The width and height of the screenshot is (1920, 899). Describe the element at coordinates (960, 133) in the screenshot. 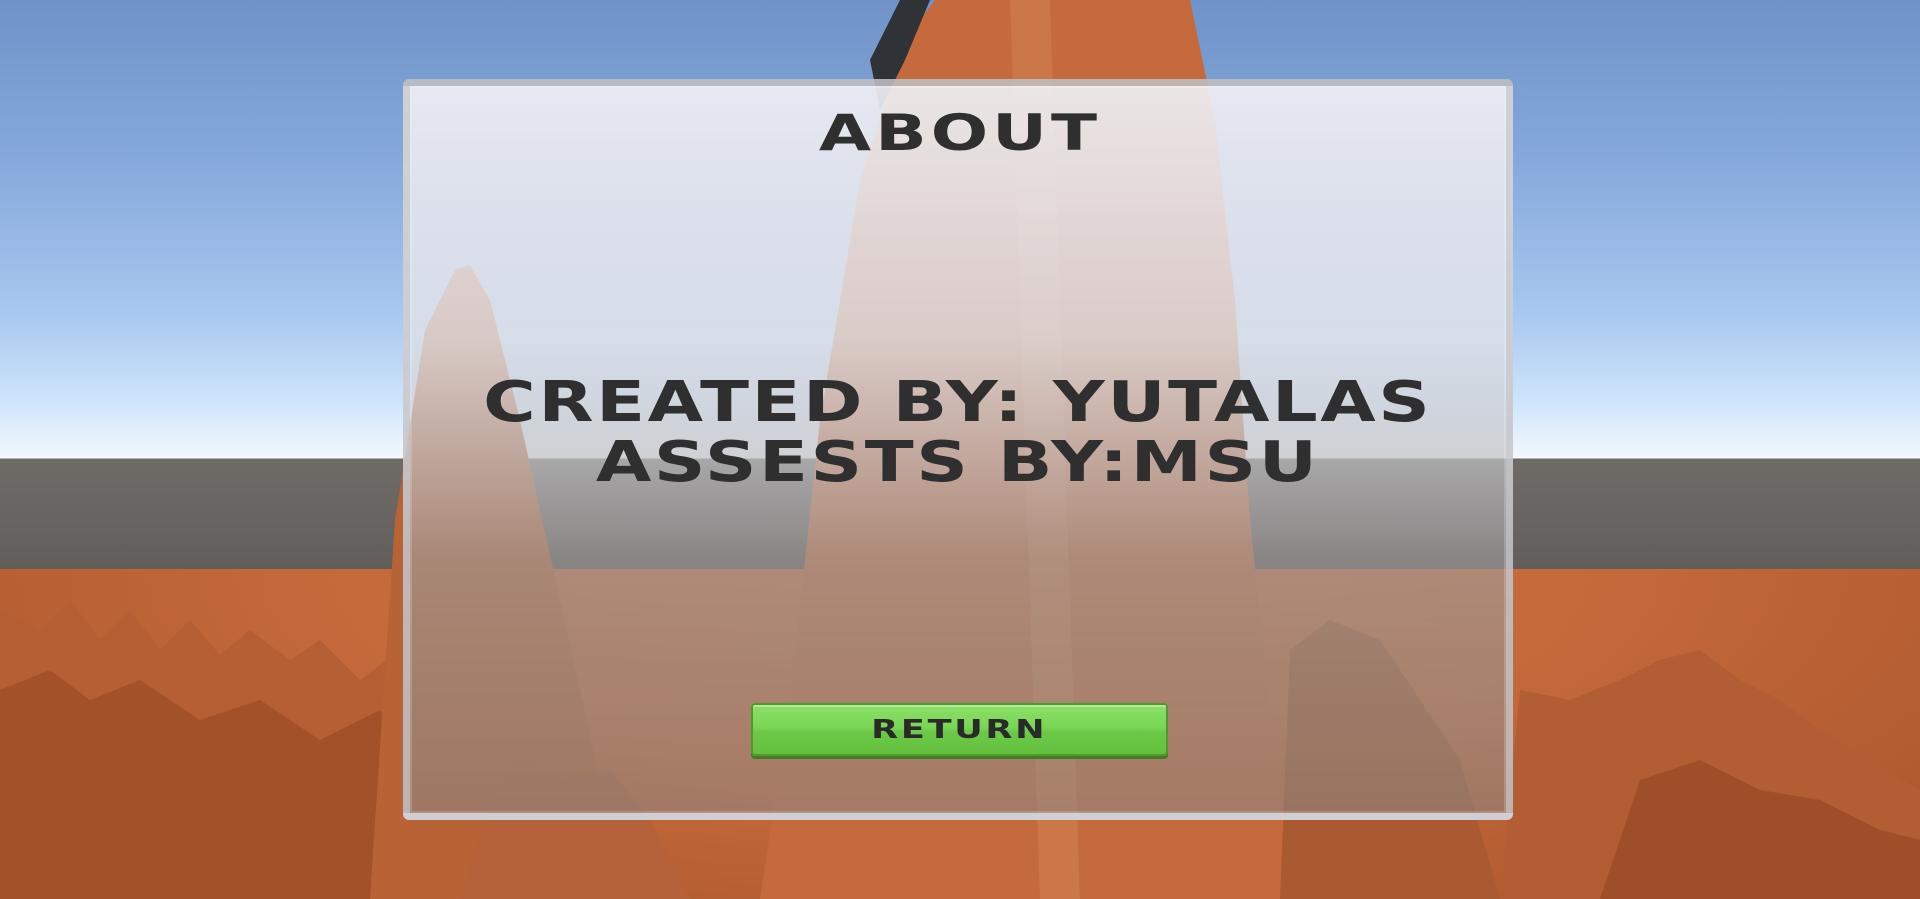

I see `about-title: ABOUT` at that location.